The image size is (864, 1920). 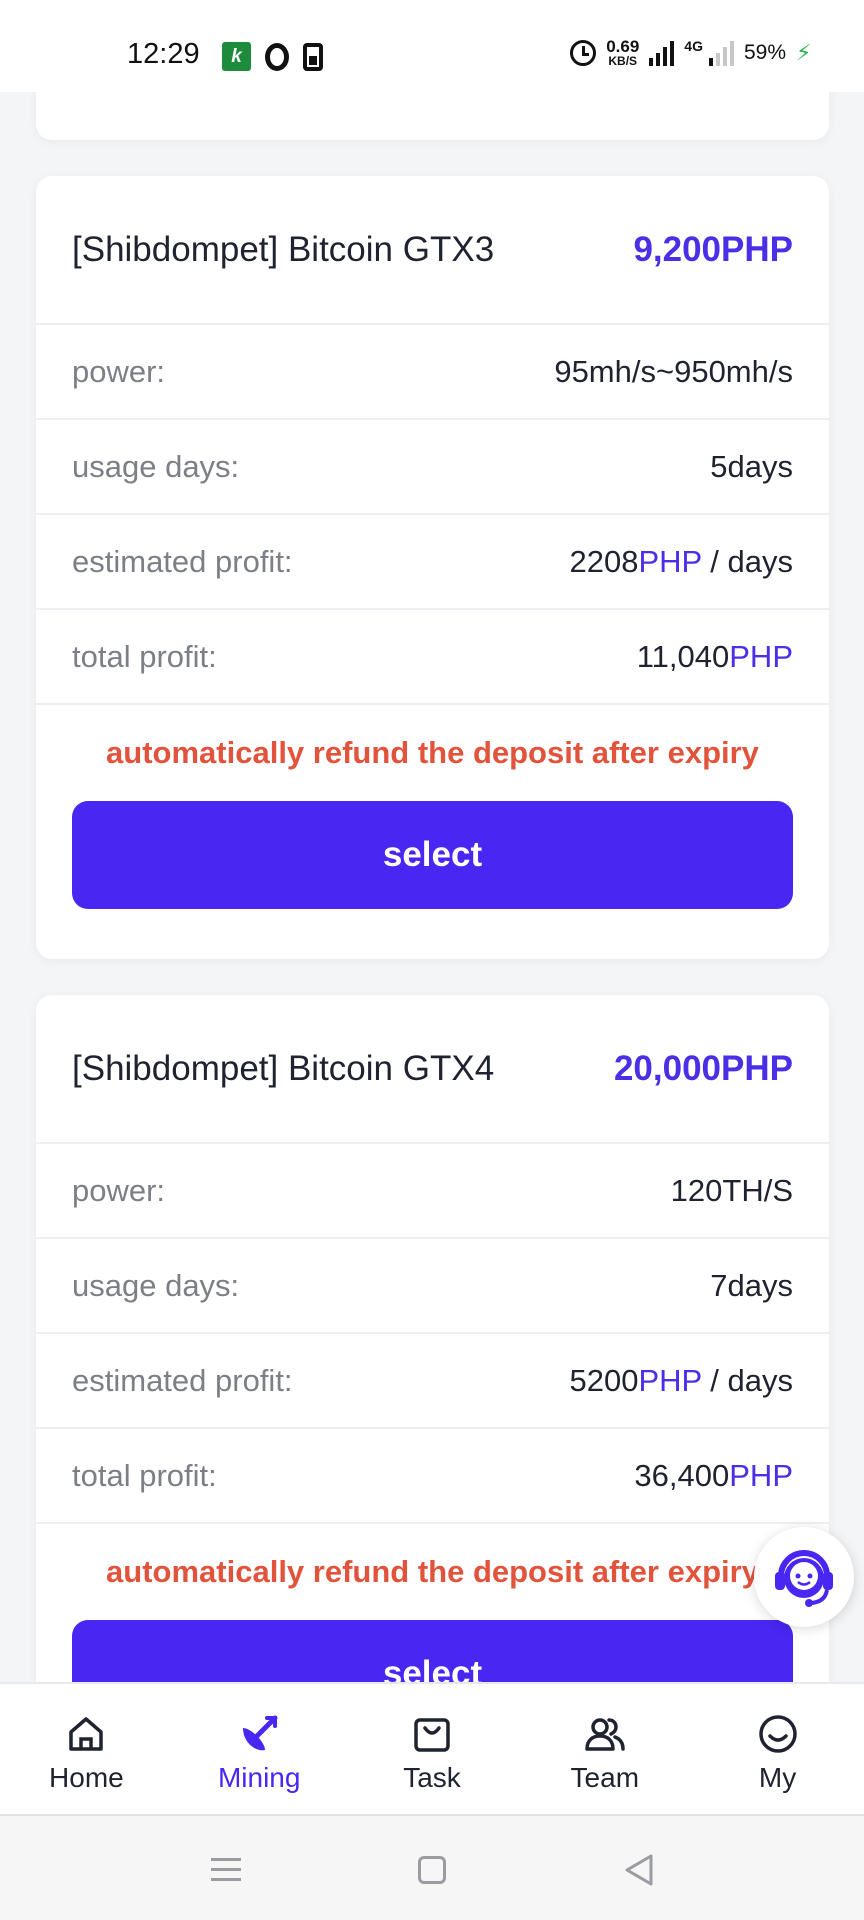 I want to click on plan-price: 9,200PHP, so click(x=713, y=249).